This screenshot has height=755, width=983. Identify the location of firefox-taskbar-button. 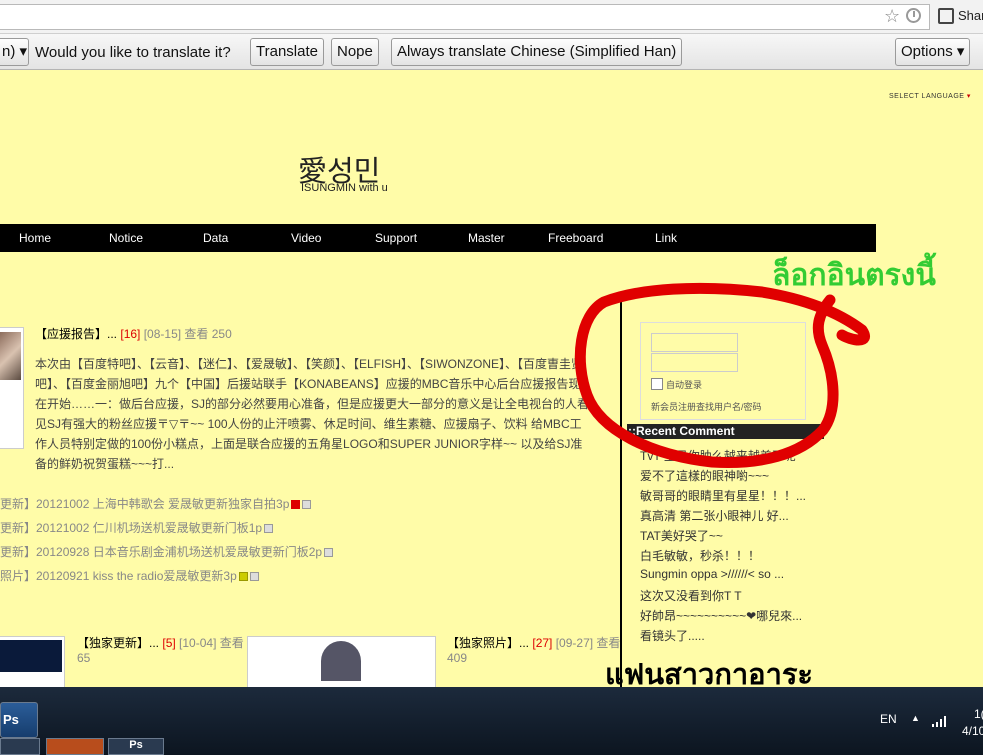
(75, 746).